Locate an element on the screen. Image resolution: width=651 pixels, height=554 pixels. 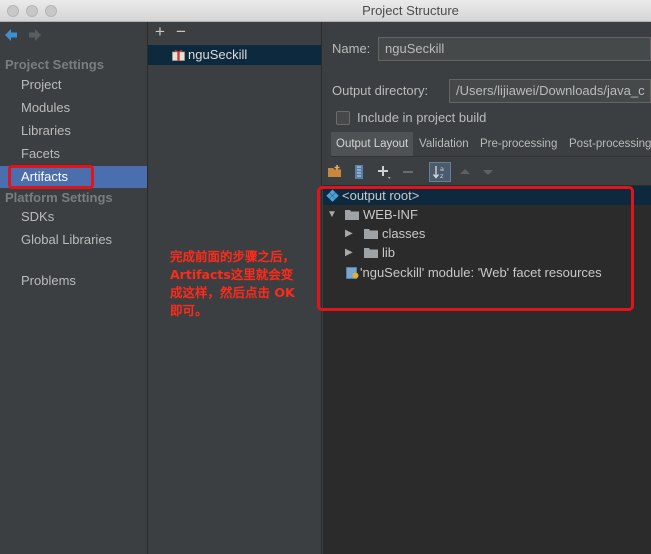
name-field: nguSeckill is located at coordinates (514, 49).